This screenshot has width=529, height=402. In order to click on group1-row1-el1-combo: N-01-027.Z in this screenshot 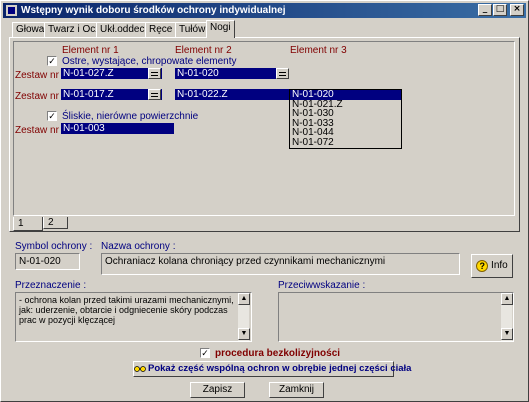, I will do `click(111, 73)`.